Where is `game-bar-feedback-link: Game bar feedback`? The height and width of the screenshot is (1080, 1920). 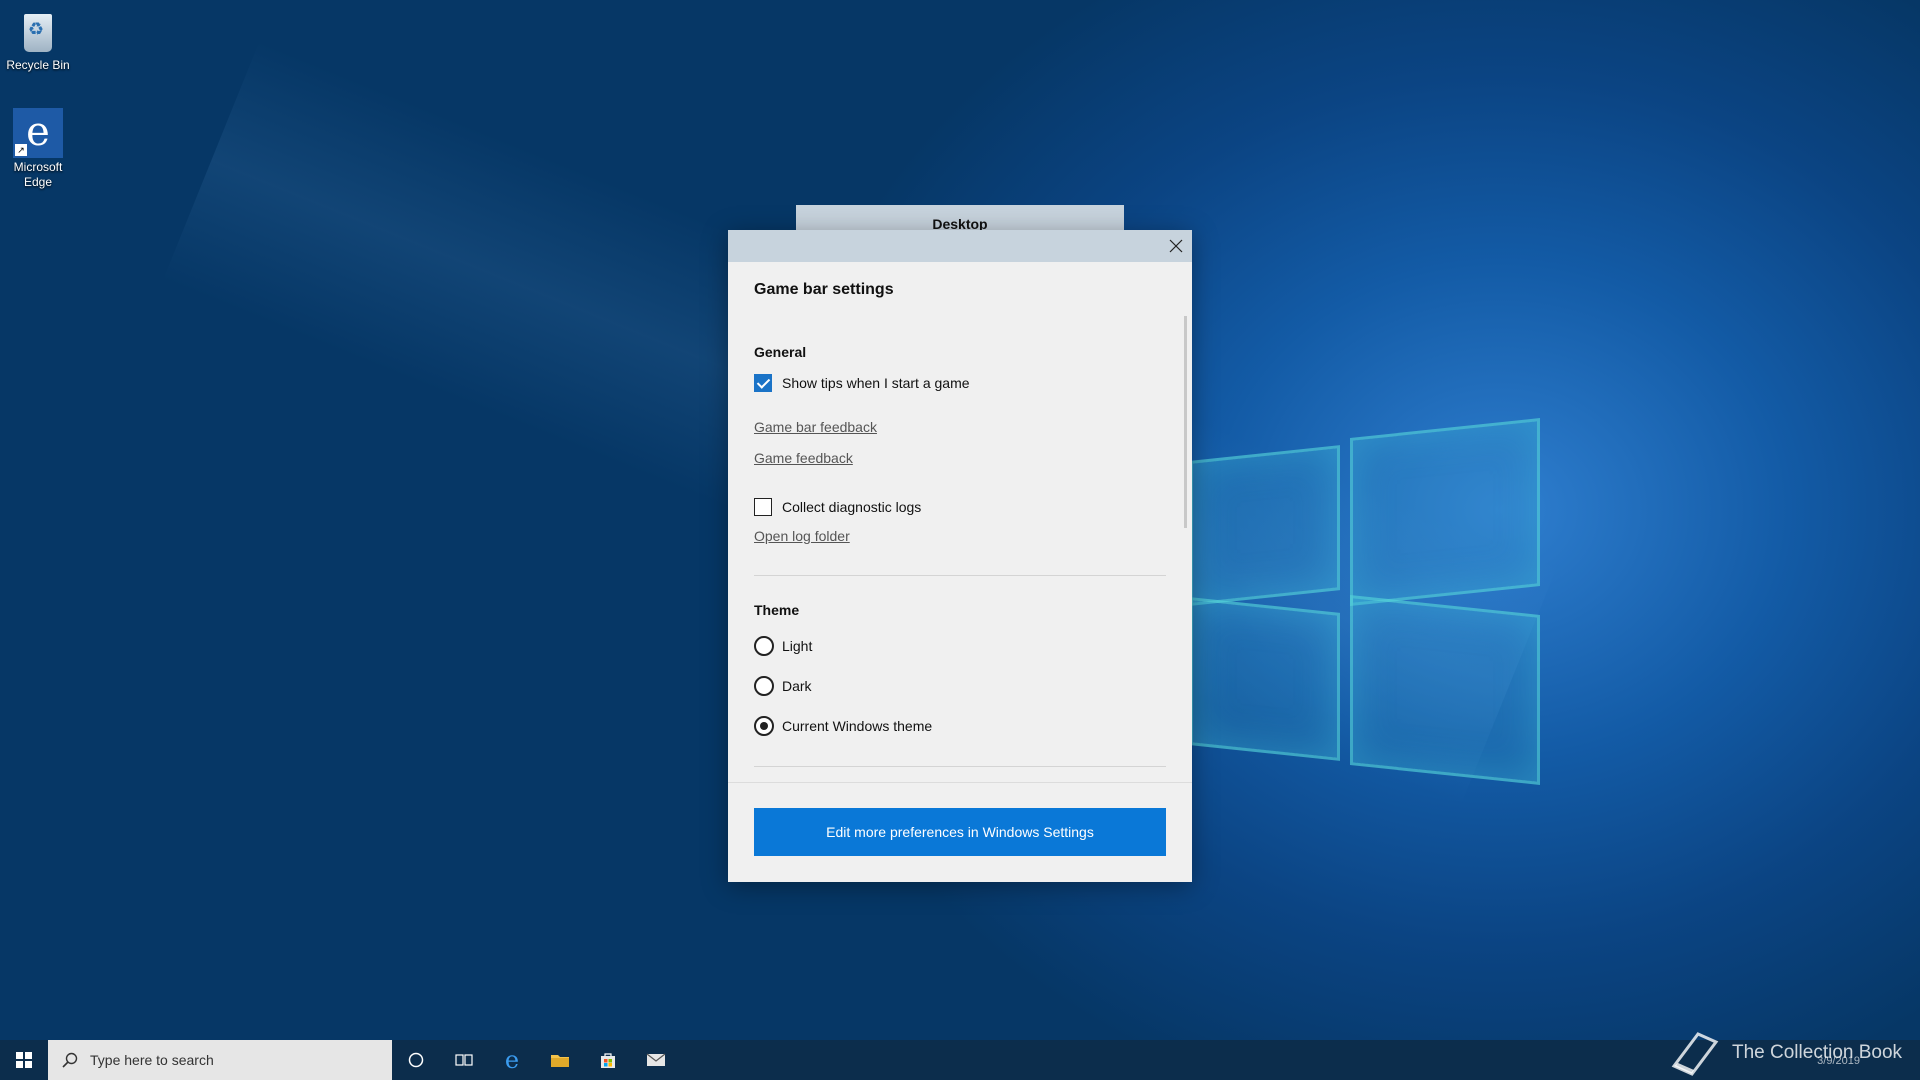
game-bar-feedback-link: Game bar feedback is located at coordinates (815, 427).